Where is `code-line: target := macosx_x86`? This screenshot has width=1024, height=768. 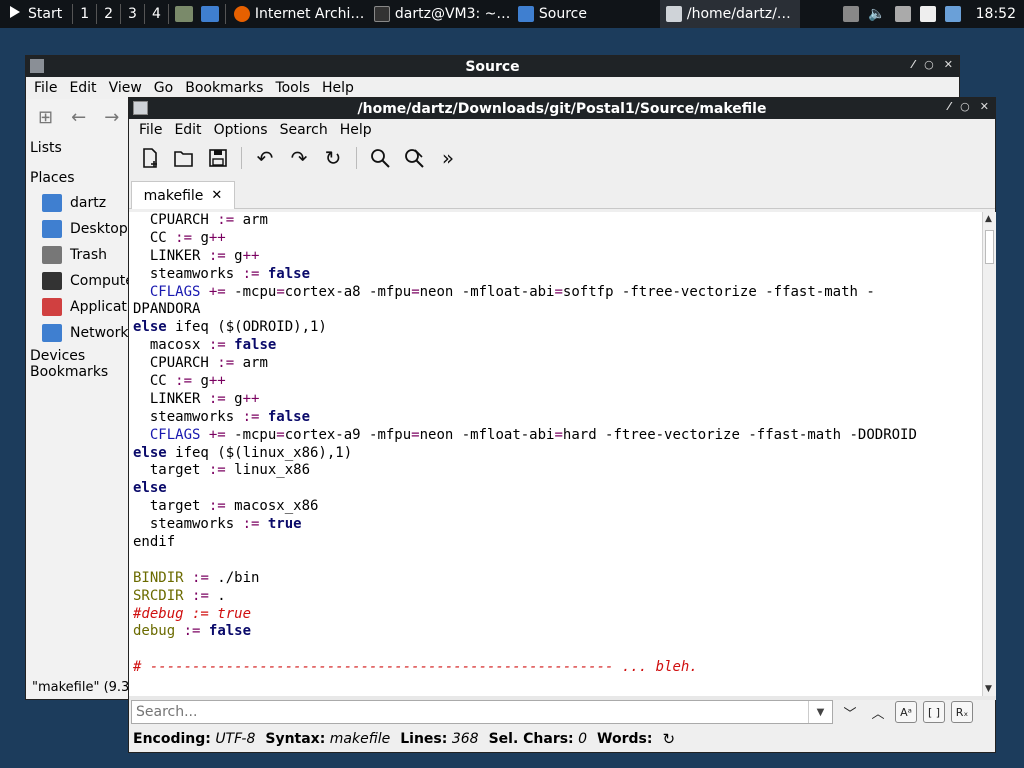
code-line: target := macosx_x86 is located at coordinates (555, 507).